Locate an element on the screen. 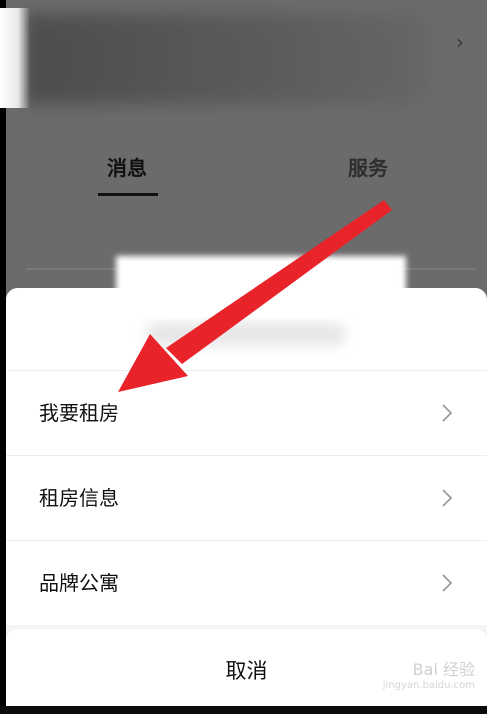  tab-messages: 消息 is located at coordinates (127, 168).